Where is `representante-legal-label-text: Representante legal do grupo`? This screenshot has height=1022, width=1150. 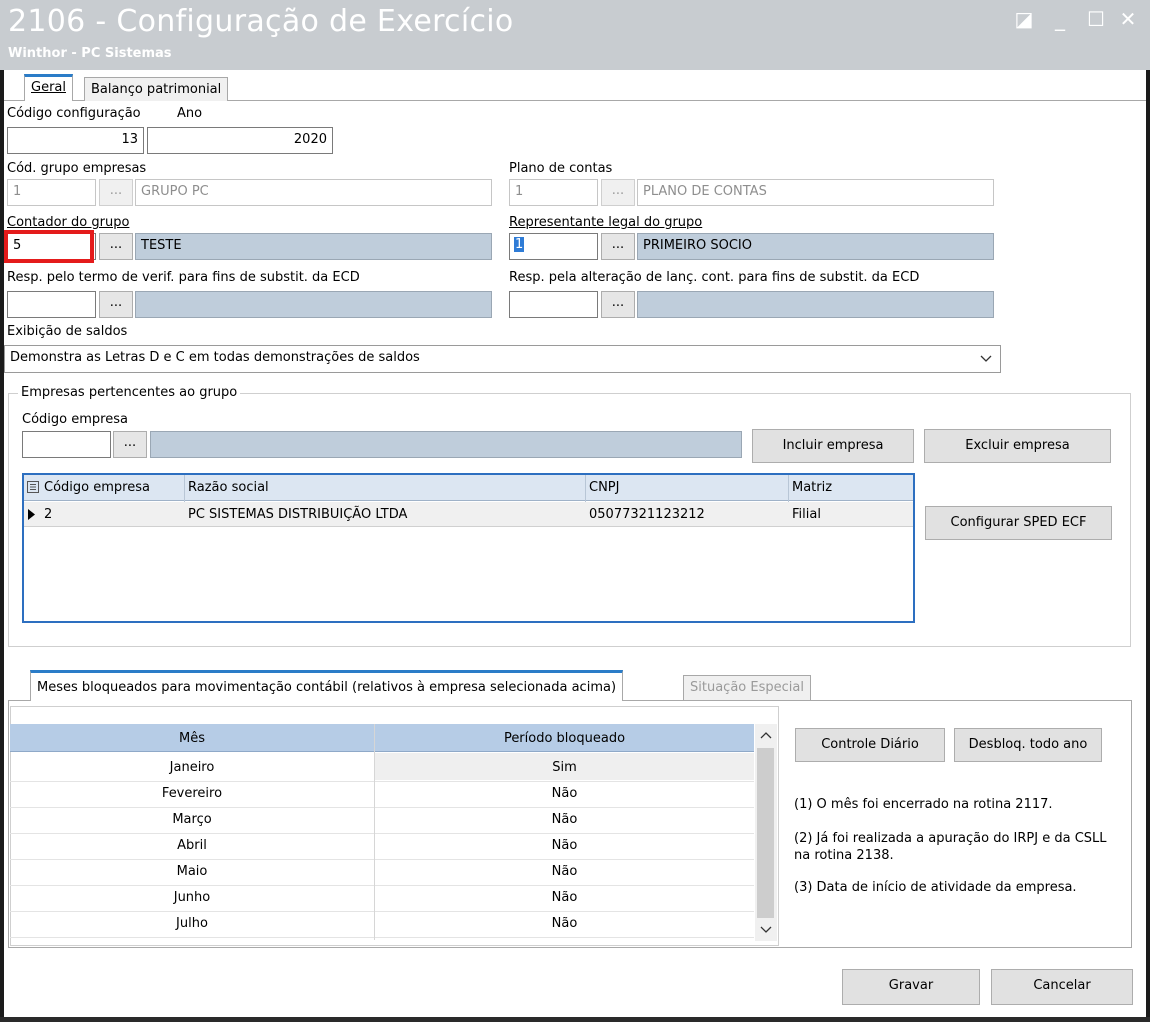 representante-legal-label-text: Representante legal do grupo is located at coordinates (606, 222).